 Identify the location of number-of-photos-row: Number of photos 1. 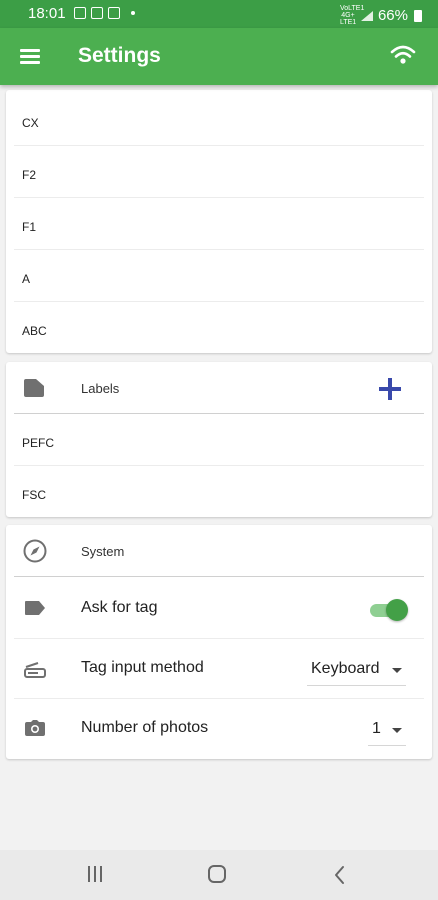
(219, 729).